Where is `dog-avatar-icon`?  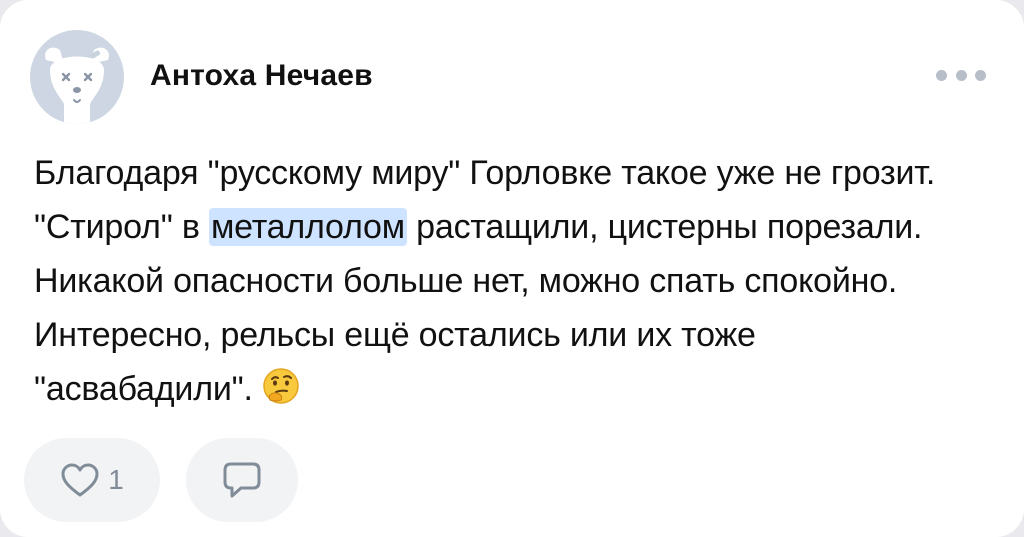 dog-avatar-icon is located at coordinates (77, 85).